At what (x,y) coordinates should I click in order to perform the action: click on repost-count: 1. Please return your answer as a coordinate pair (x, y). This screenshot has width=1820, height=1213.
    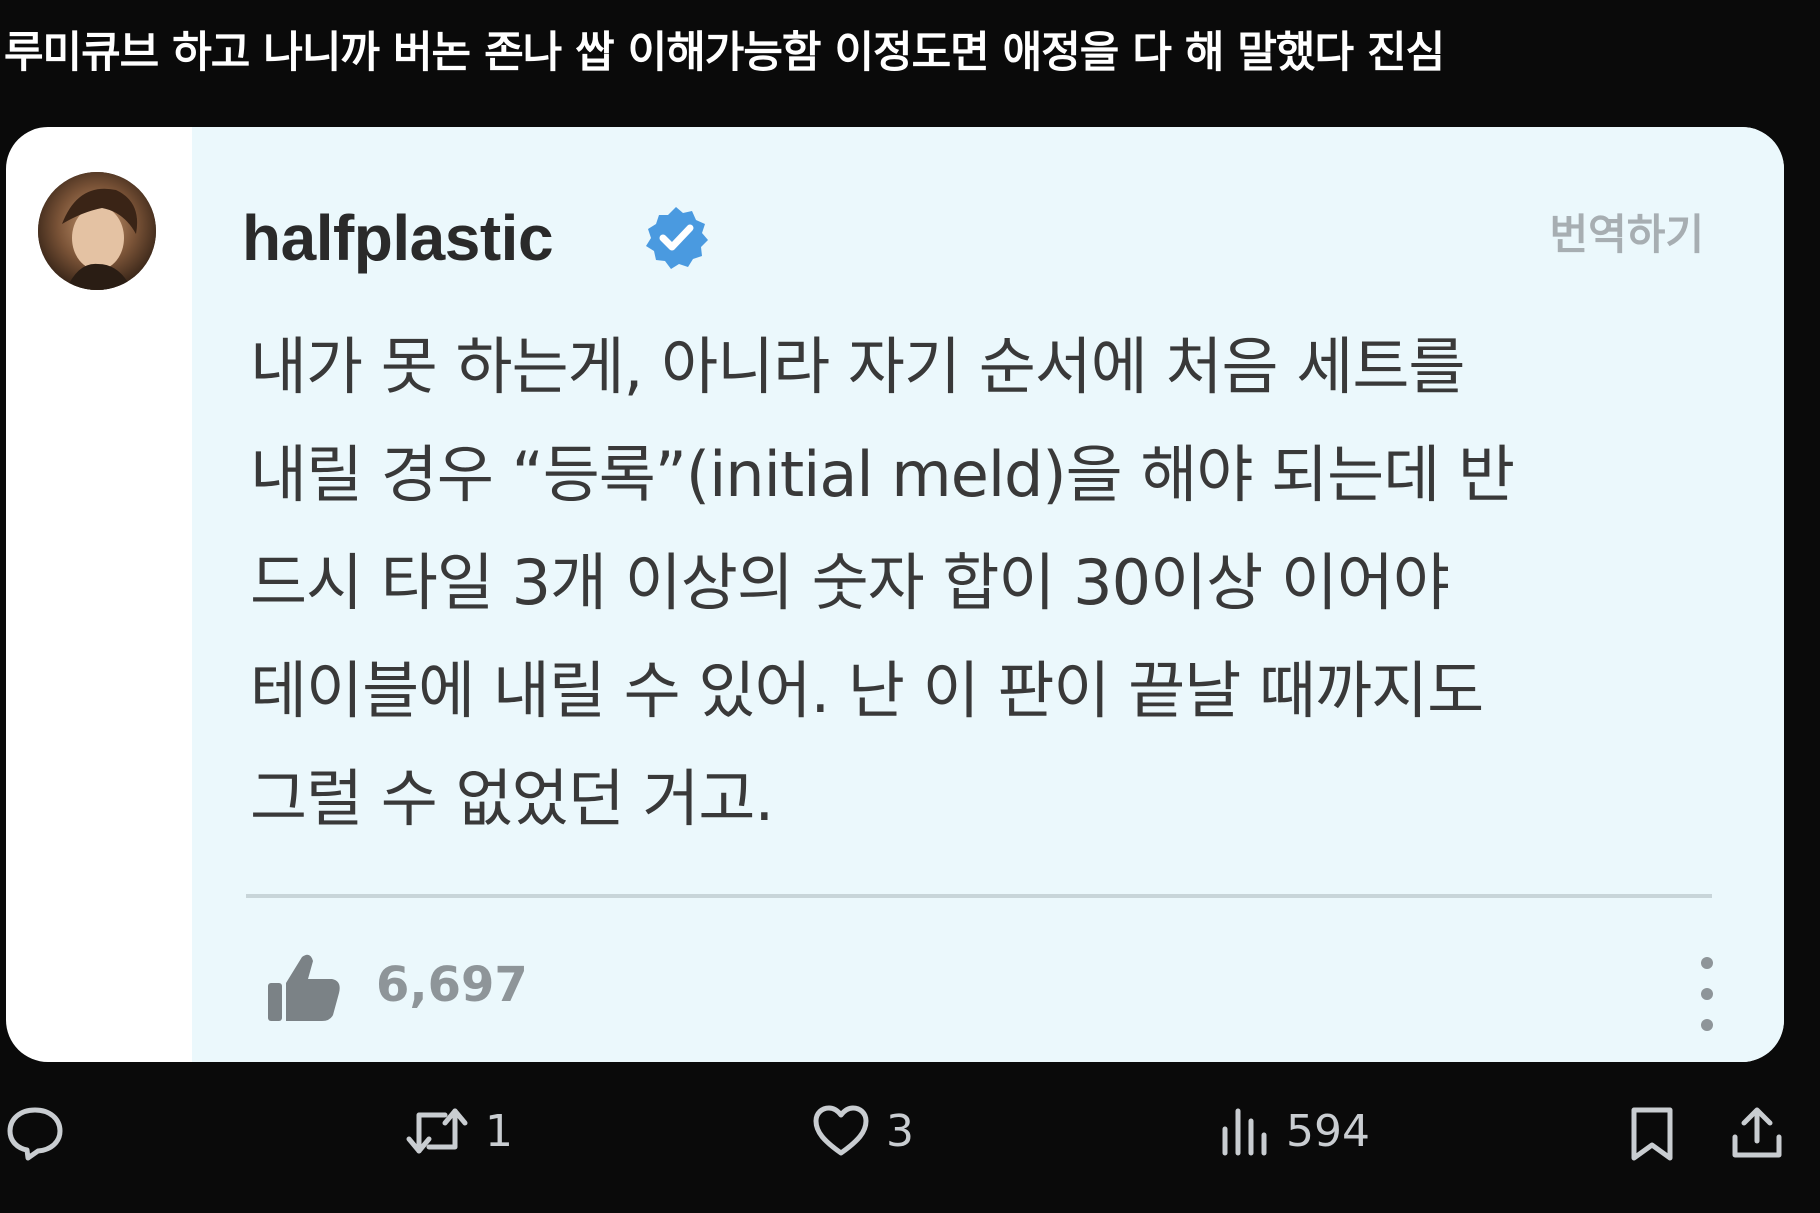
    Looking at the image, I should click on (499, 1131).